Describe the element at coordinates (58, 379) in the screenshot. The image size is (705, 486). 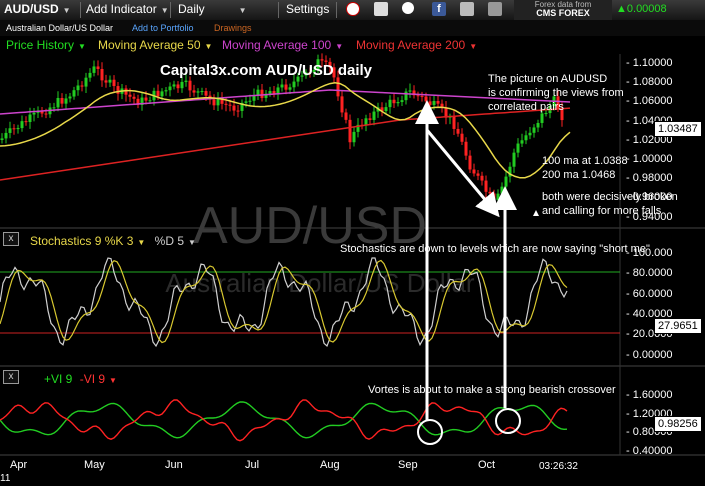
I see `vi-plus-label: +VI 9` at that location.